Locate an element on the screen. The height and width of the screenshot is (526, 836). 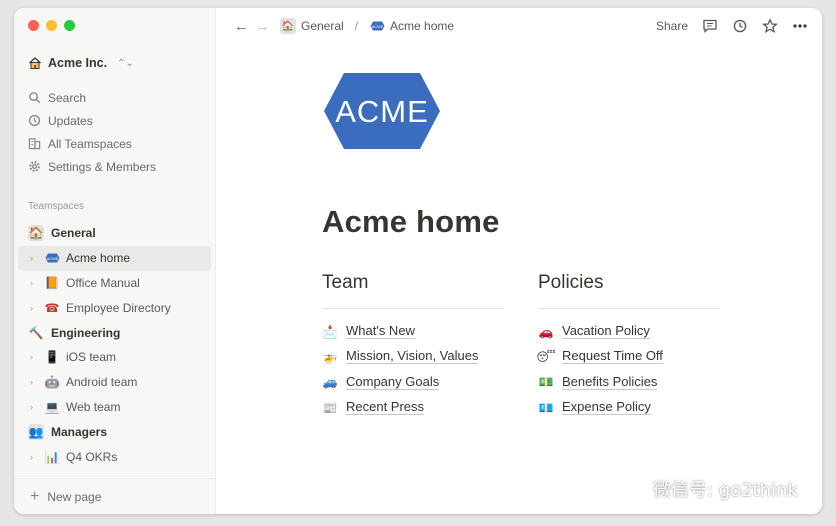
watermark: 微信号: go2think is located at coordinates (707, 489).